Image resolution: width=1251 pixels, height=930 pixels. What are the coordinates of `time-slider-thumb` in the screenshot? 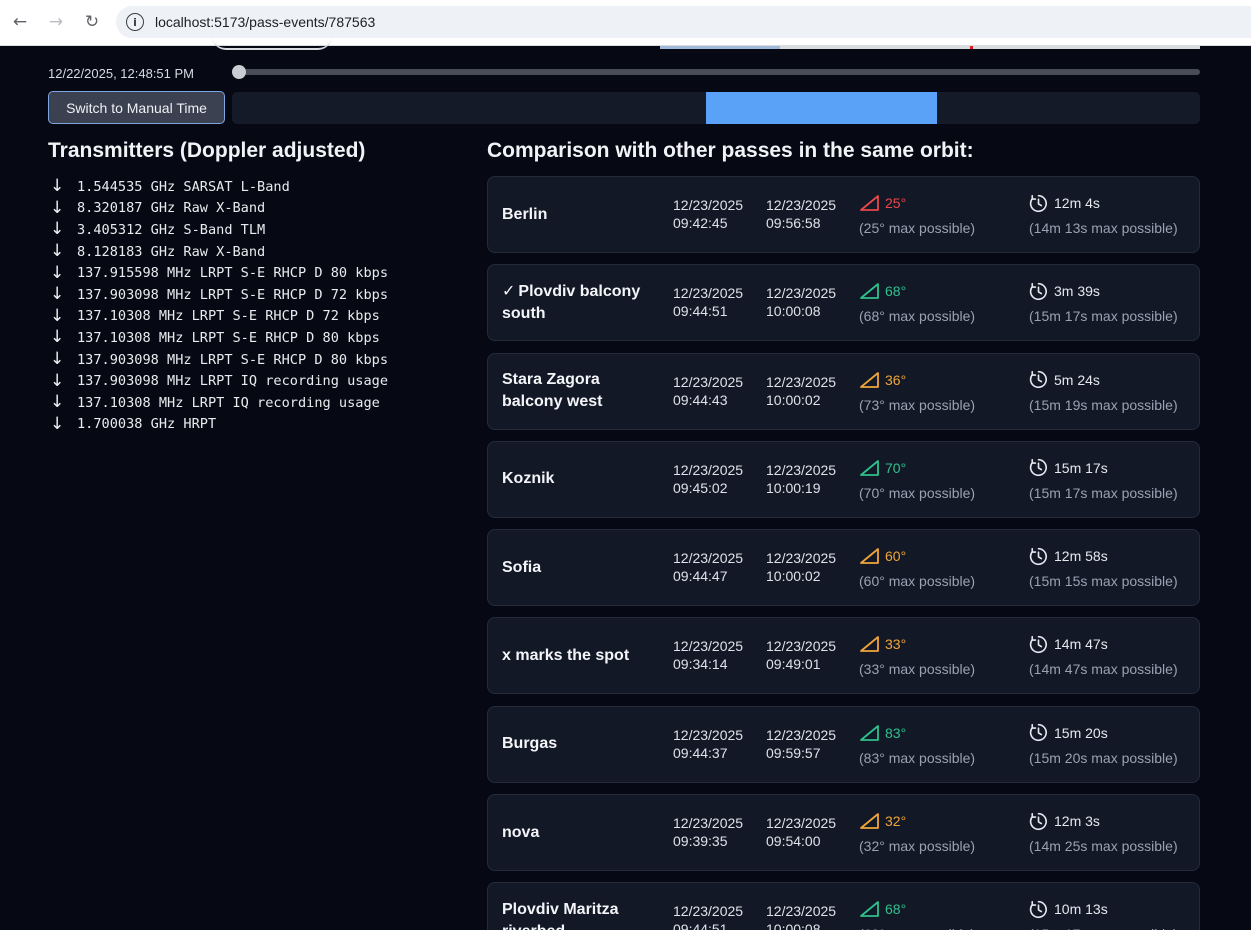 It's located at (239, 72).